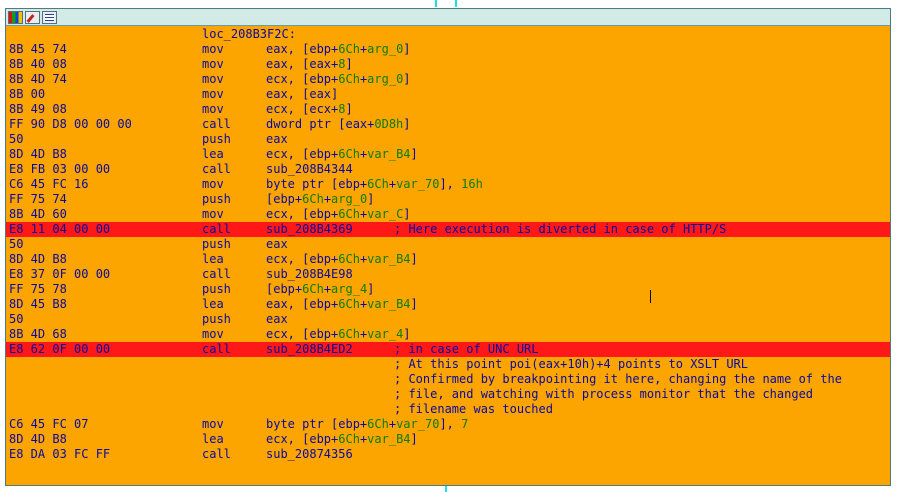 The image size is (901, 492). I want to click on comment-row: ; filename was touched, so click(448, 409).